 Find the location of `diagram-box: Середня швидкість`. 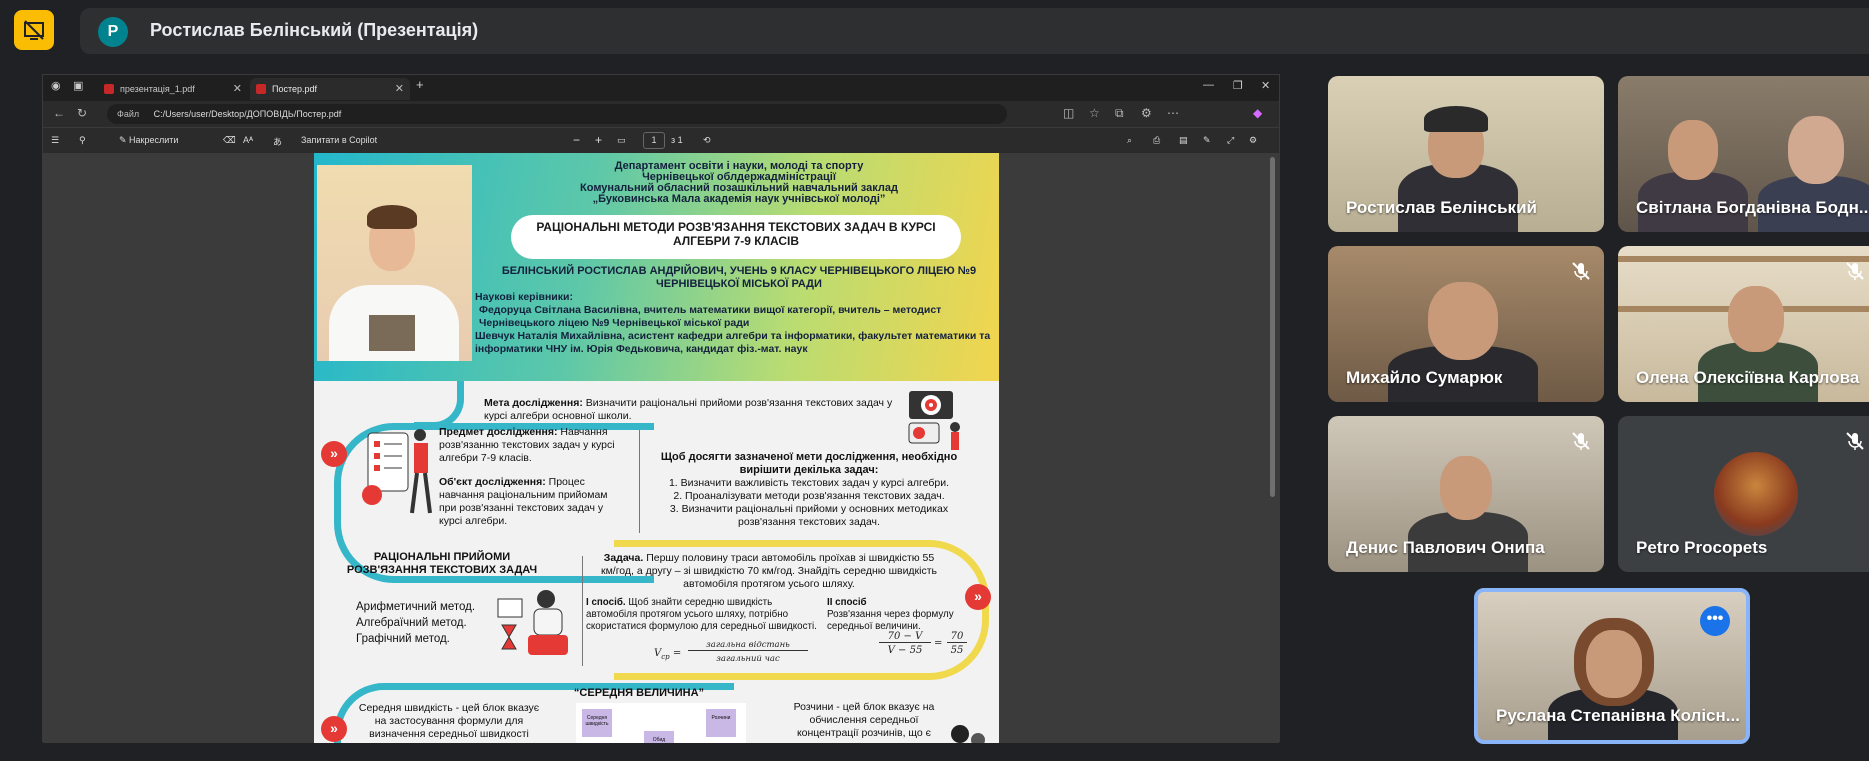

diagram-box: Середня швидкість is located at coordinates (597, 723).